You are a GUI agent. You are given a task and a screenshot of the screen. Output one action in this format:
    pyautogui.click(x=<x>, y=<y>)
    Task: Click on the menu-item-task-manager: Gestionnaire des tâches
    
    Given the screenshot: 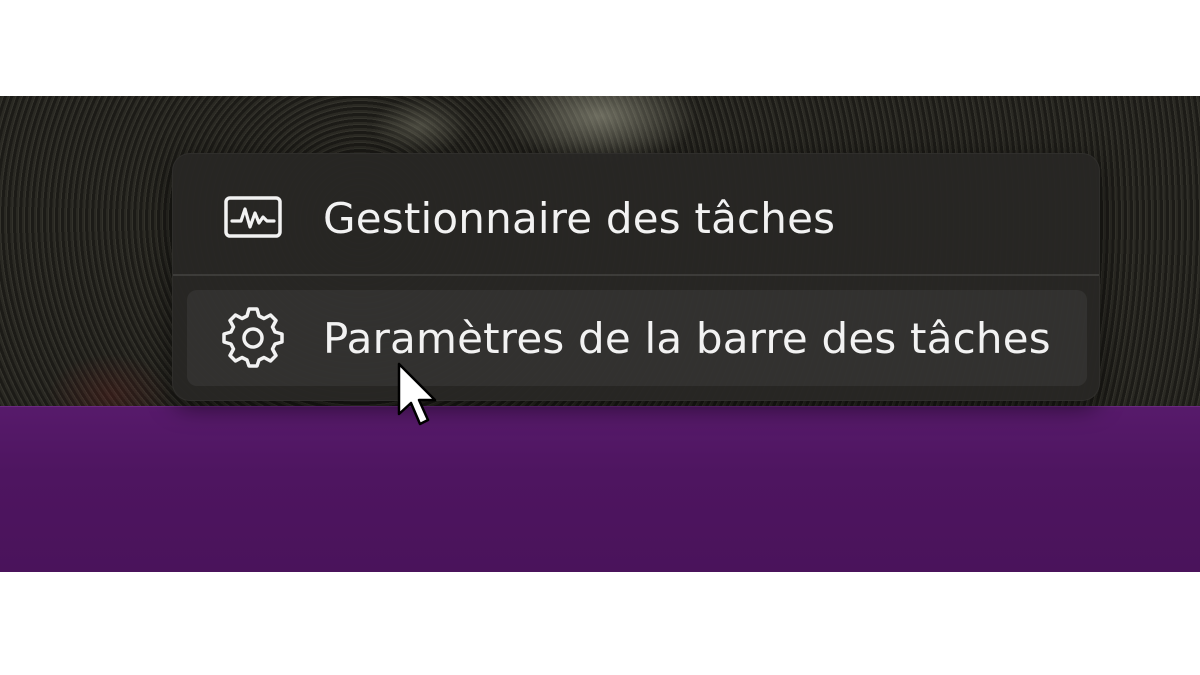 What is the action you would take?
    pyautogui.click(x=637, y=218)
    